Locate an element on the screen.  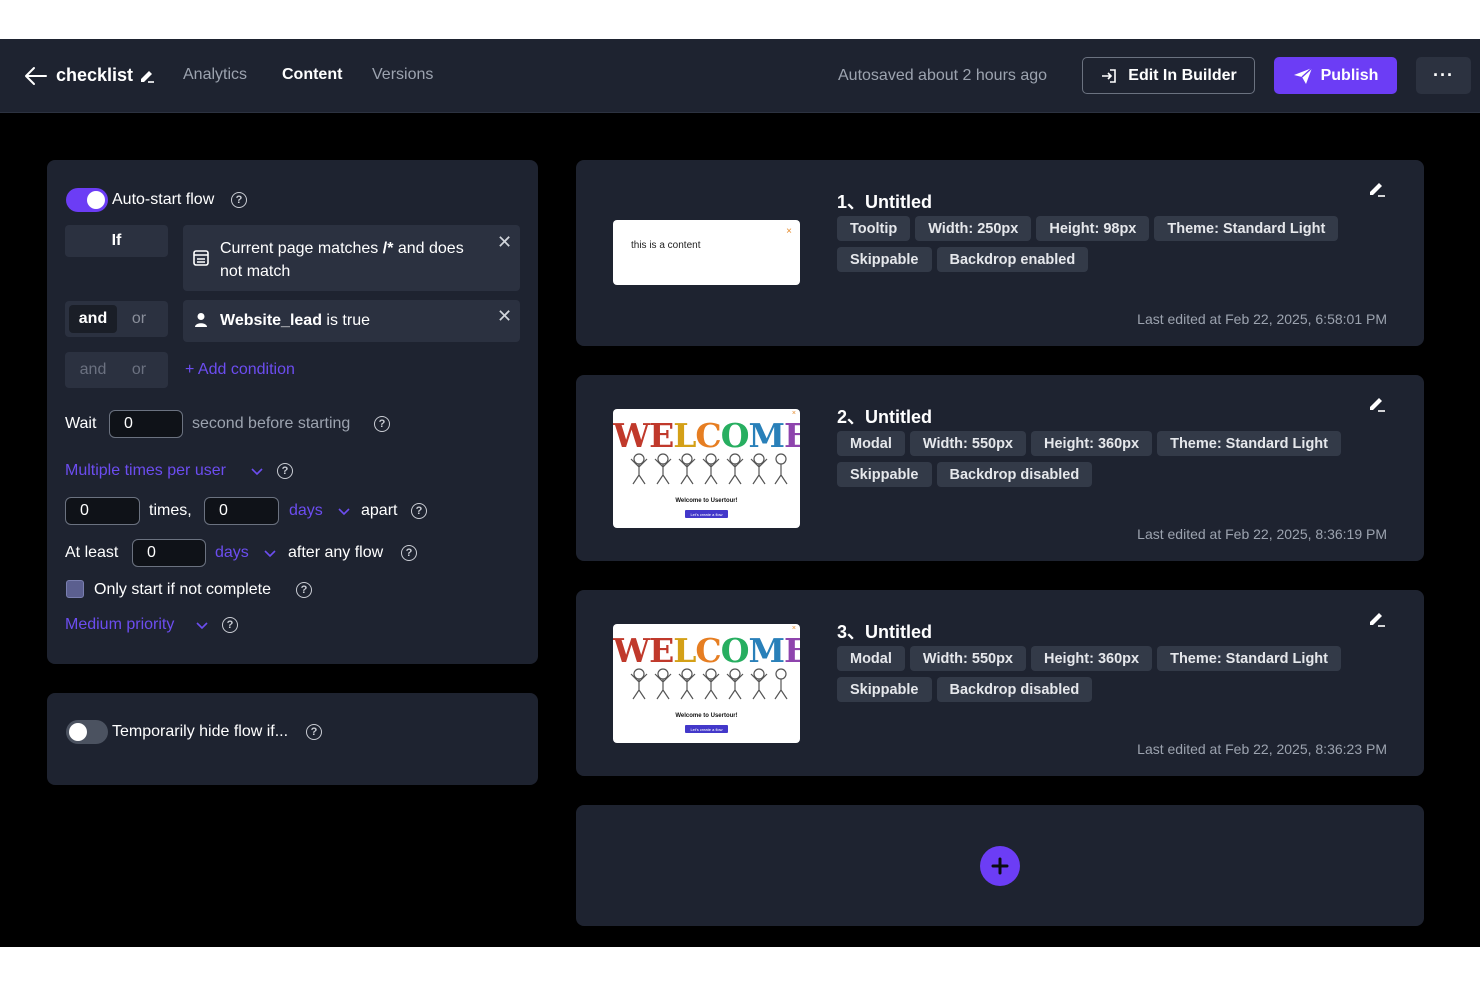
tab-analytics: Analytics is located at coordinates (215, 75).